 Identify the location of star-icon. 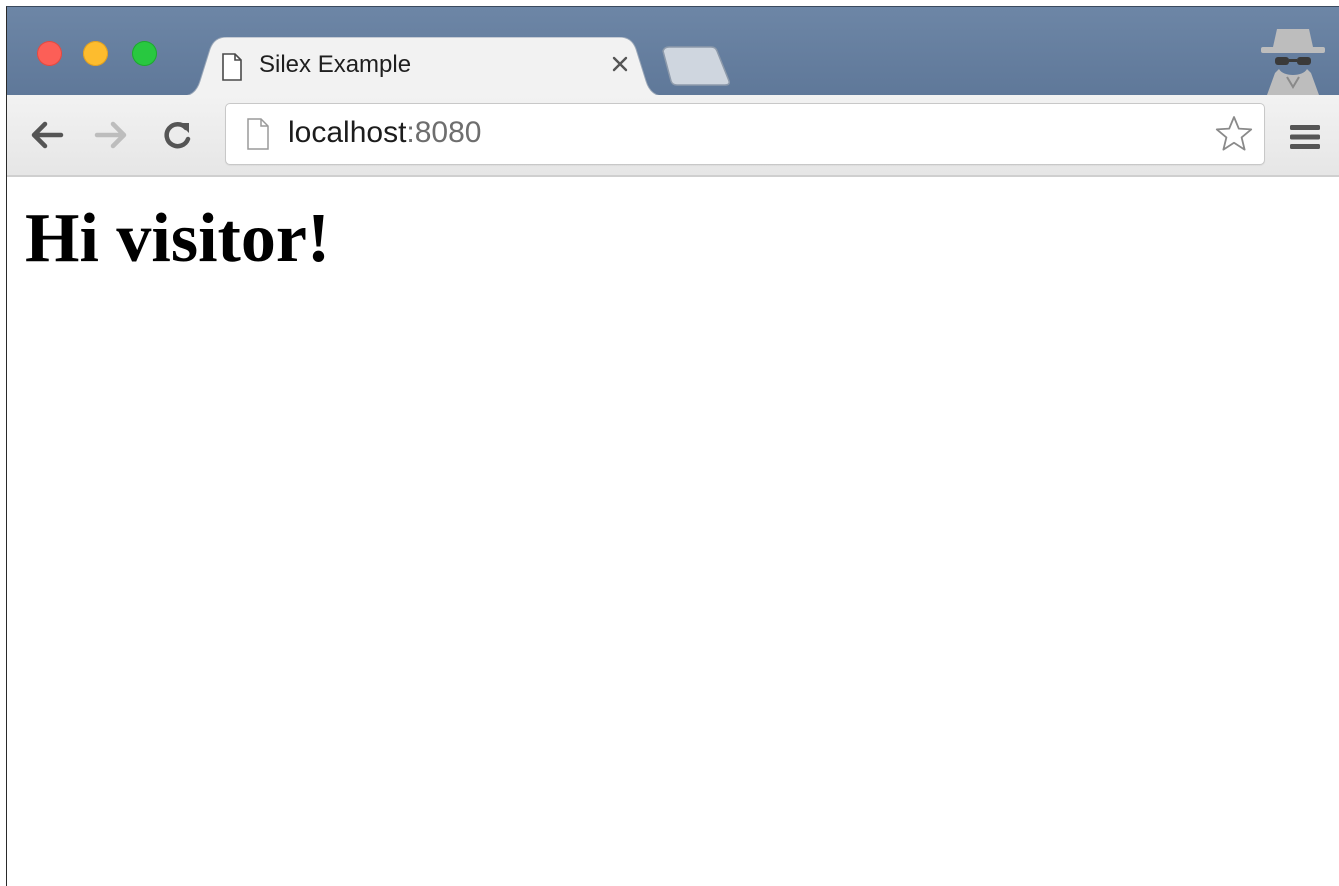
(1234, 134).